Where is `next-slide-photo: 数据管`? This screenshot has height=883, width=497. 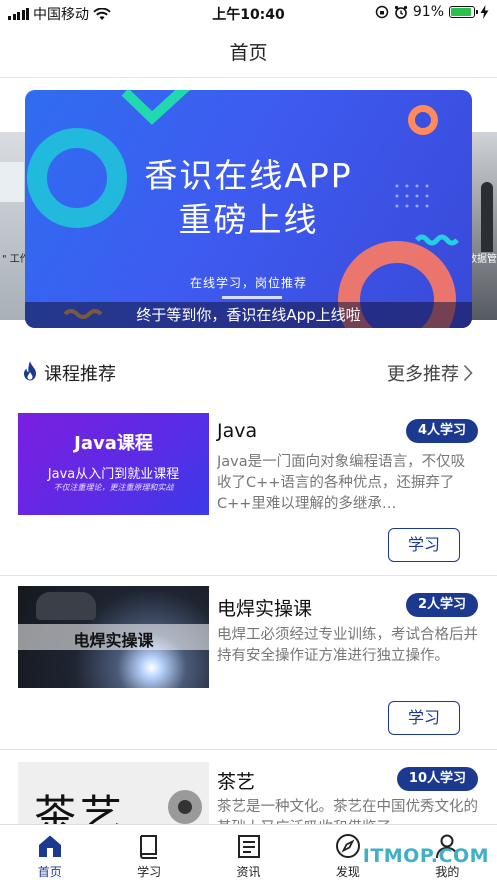
next-slide-photo: 数据管 is located at coordinates (484, 226).